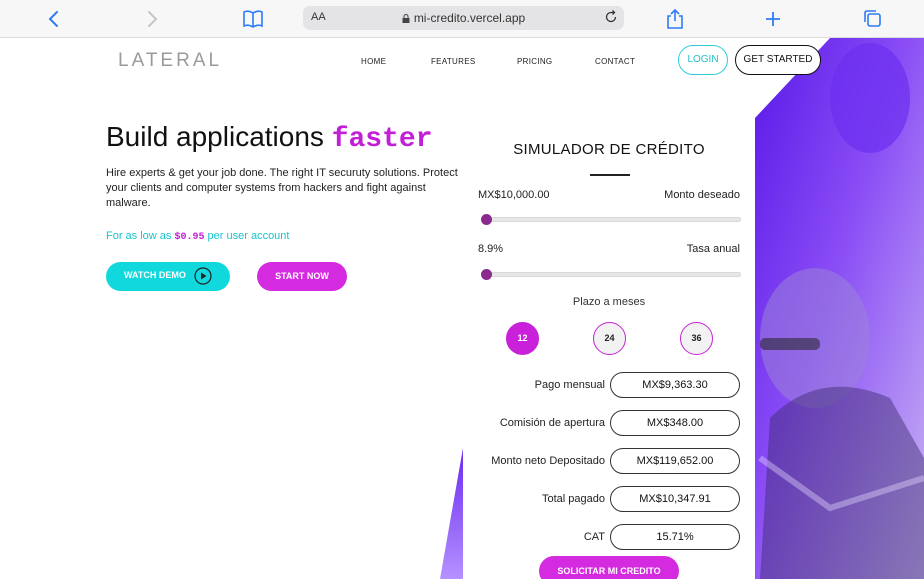  I want to click on url-text: mi-credito.vercel.app, so click(469, 18).